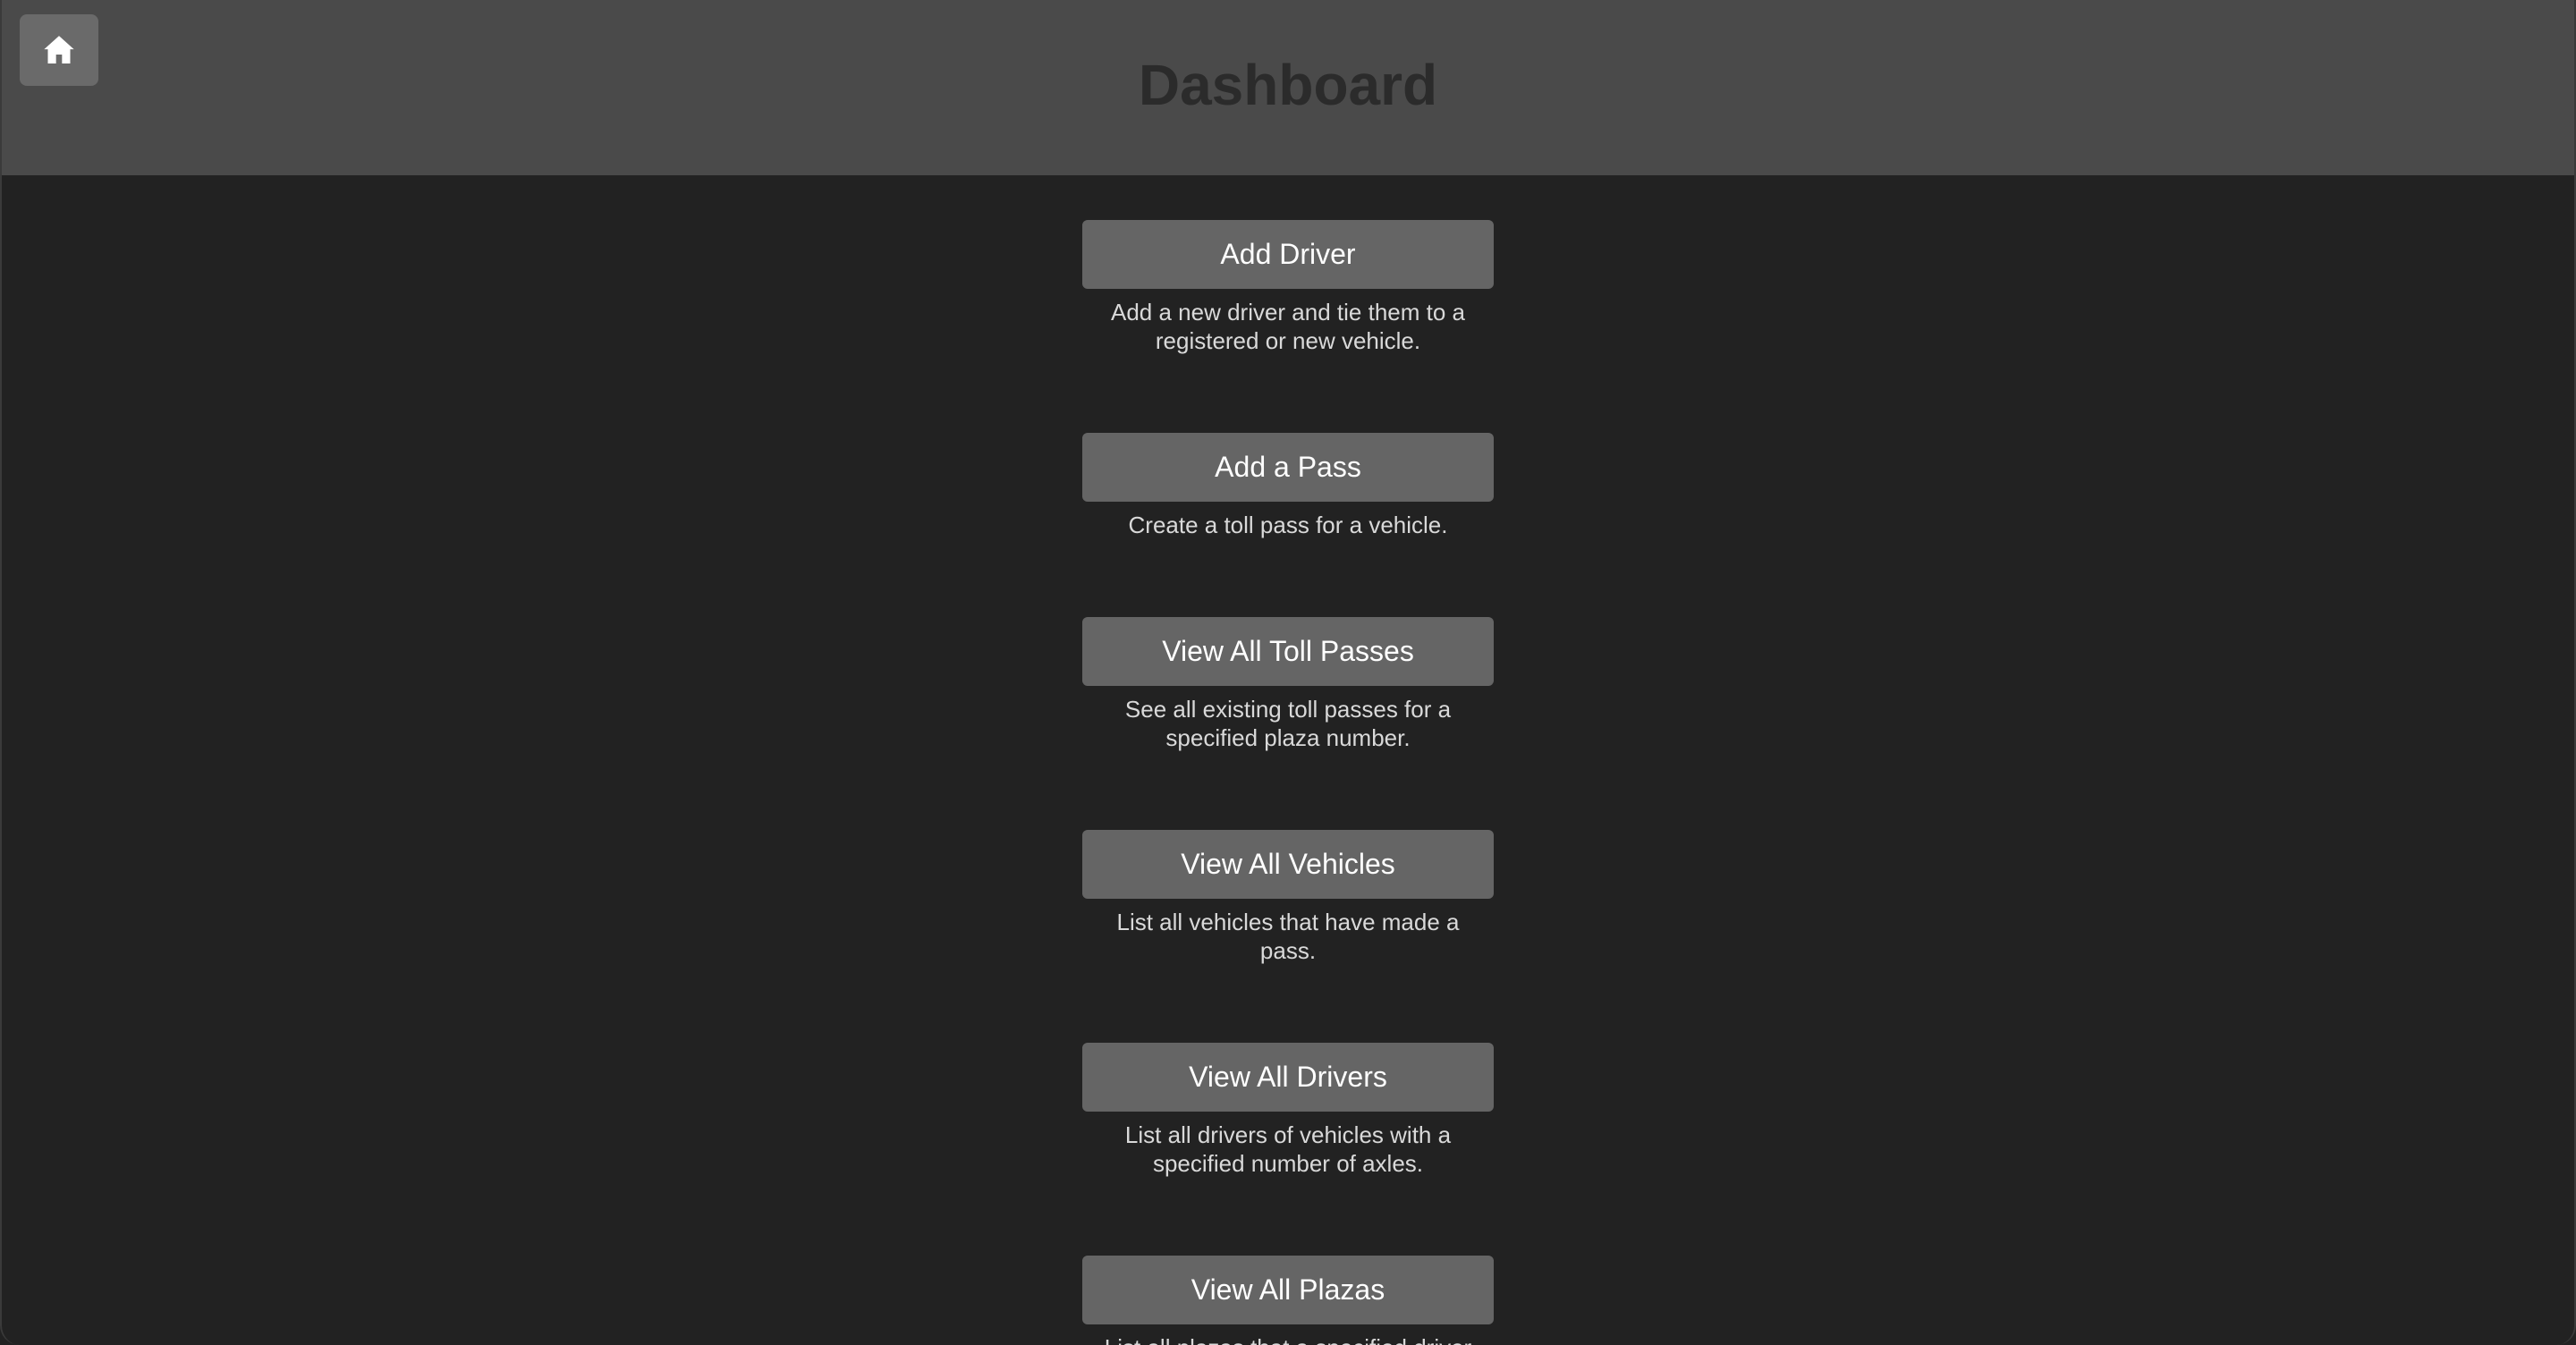  What do you see at coordinates (1288, 254) in the screenshot?
I see `add-driver-button: Add Driver` at bounding box center [1288, 254].